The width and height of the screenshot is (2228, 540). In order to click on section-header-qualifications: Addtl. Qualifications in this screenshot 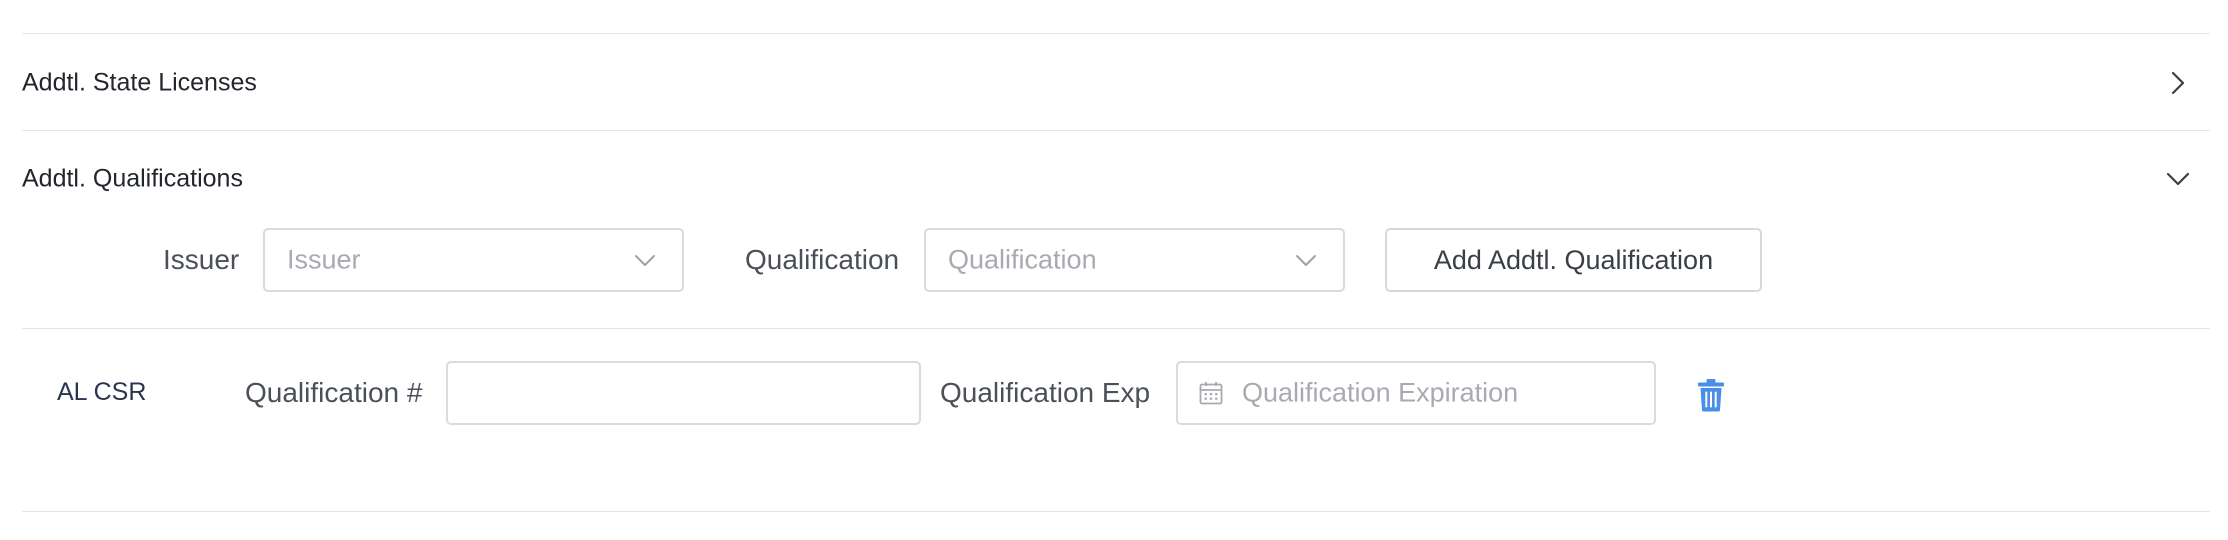, I will do `click(1116, 179)`.